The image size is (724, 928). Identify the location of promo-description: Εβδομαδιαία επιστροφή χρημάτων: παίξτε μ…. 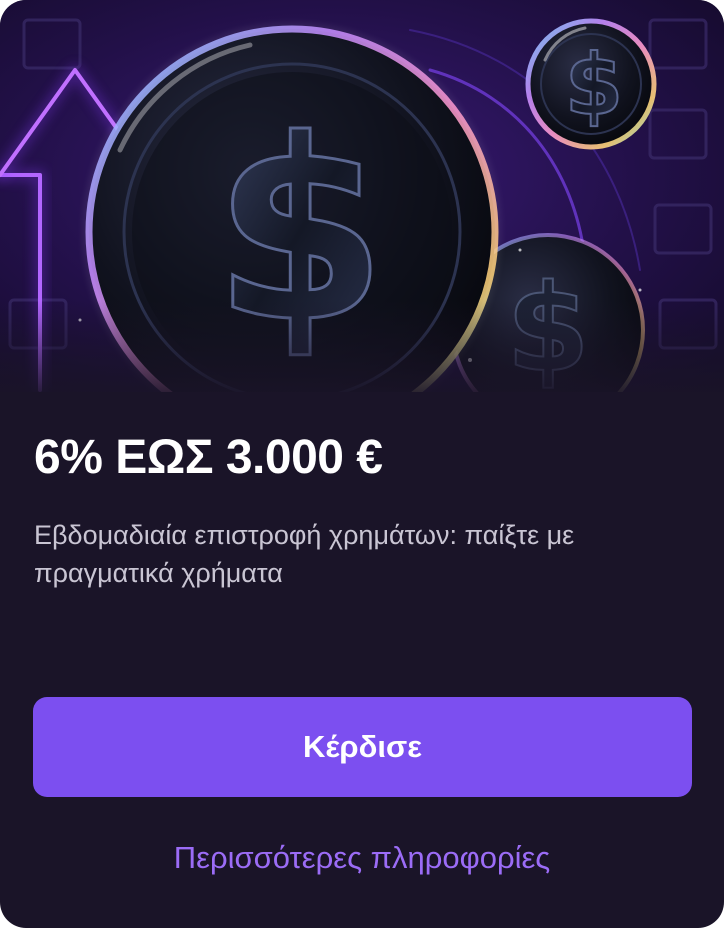
(304, 554).